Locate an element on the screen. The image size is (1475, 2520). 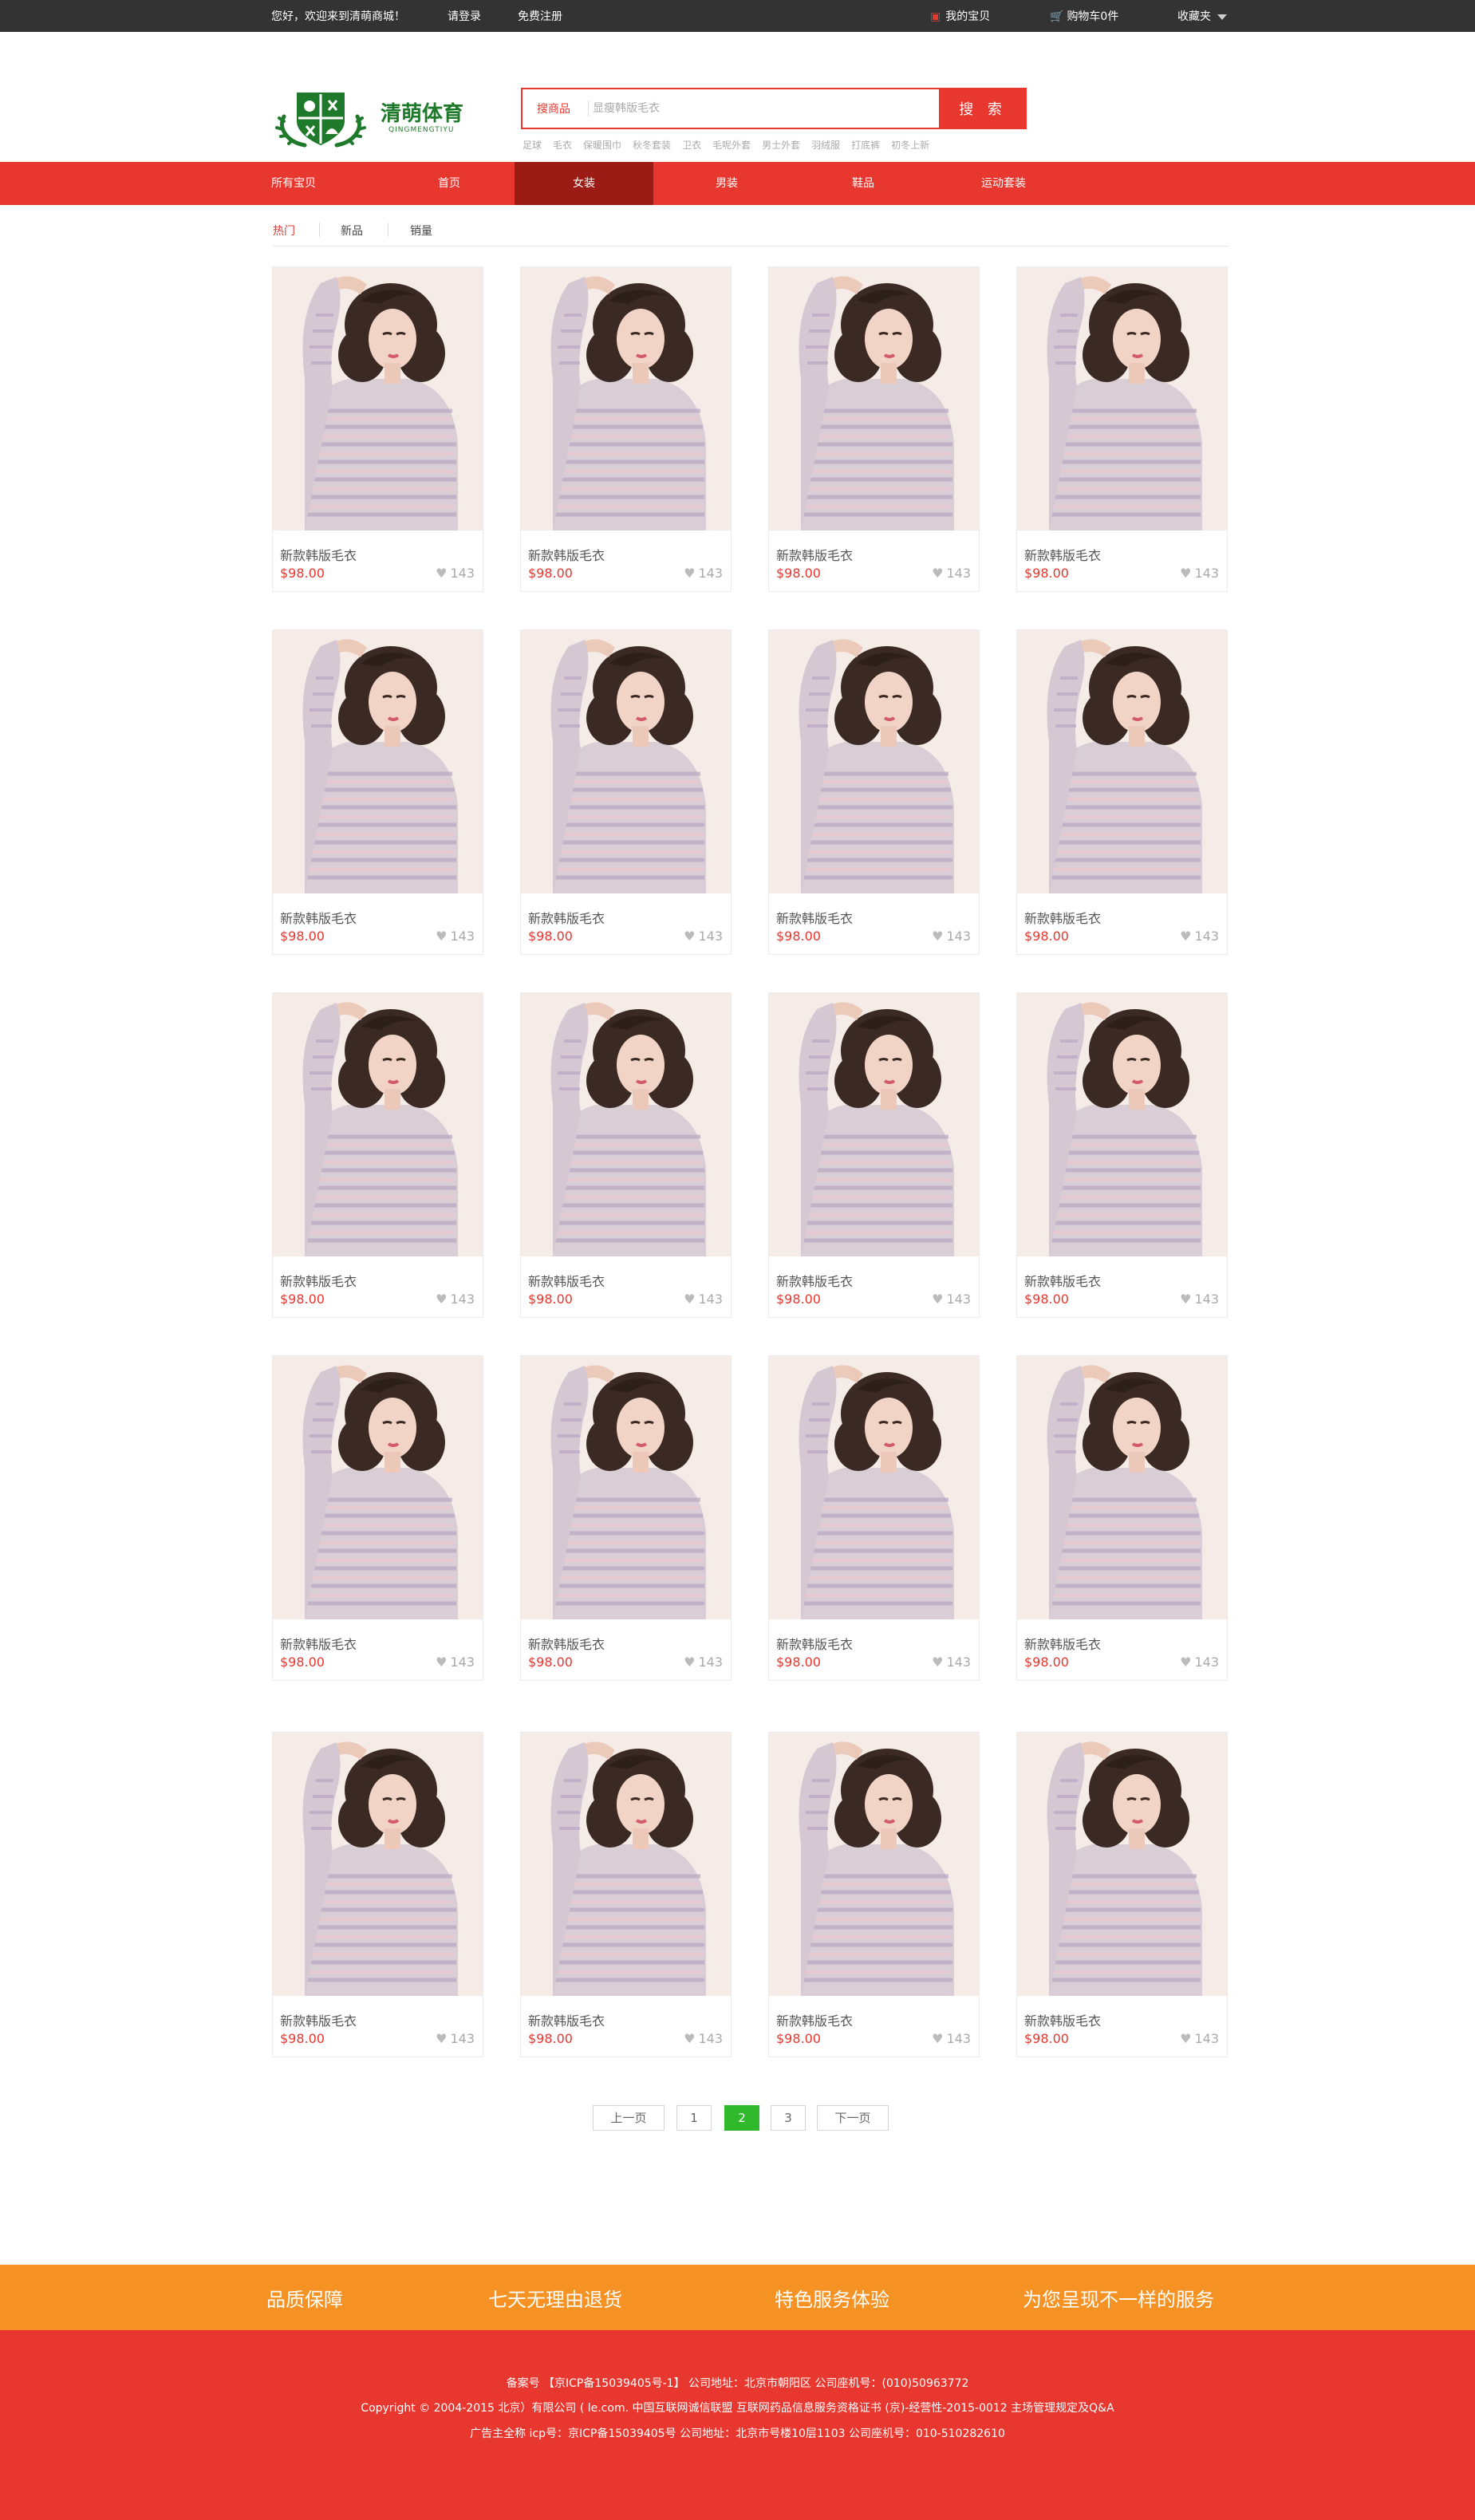
login-link: 请登录 is located at coordinates (464, 16).